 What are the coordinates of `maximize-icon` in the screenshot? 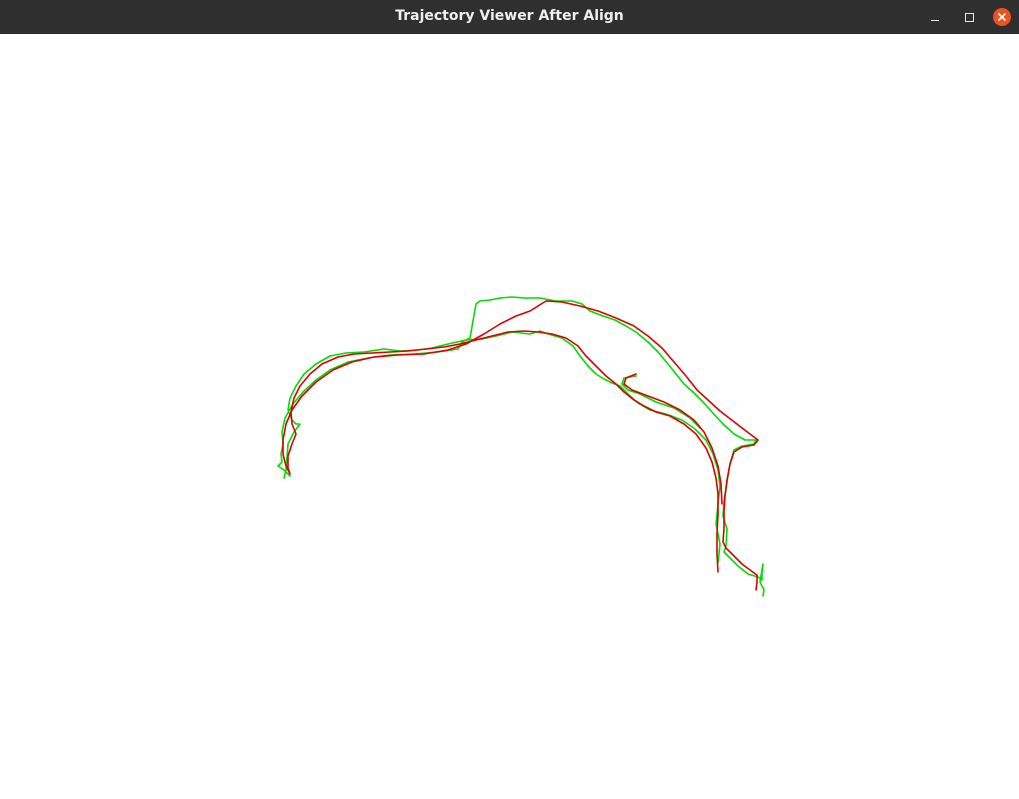 It's located at (969, 17).